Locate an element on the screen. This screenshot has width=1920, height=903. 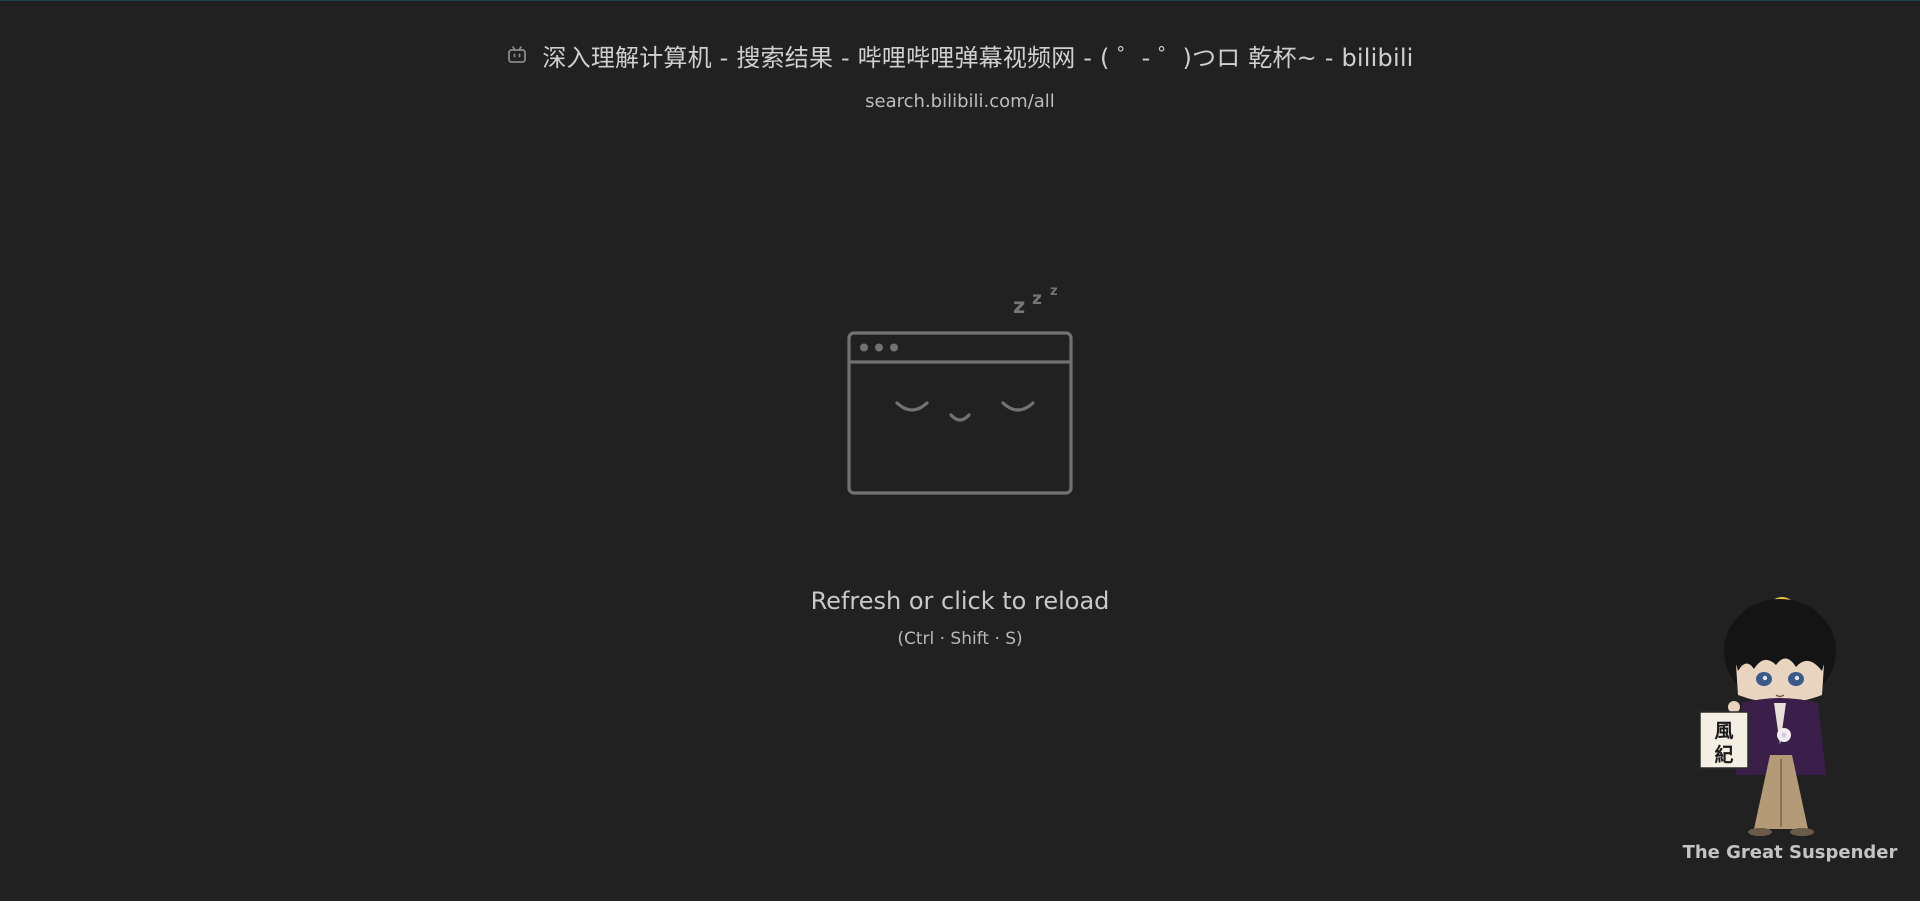
closed-right-eye is located at coordinates (1018, 406).